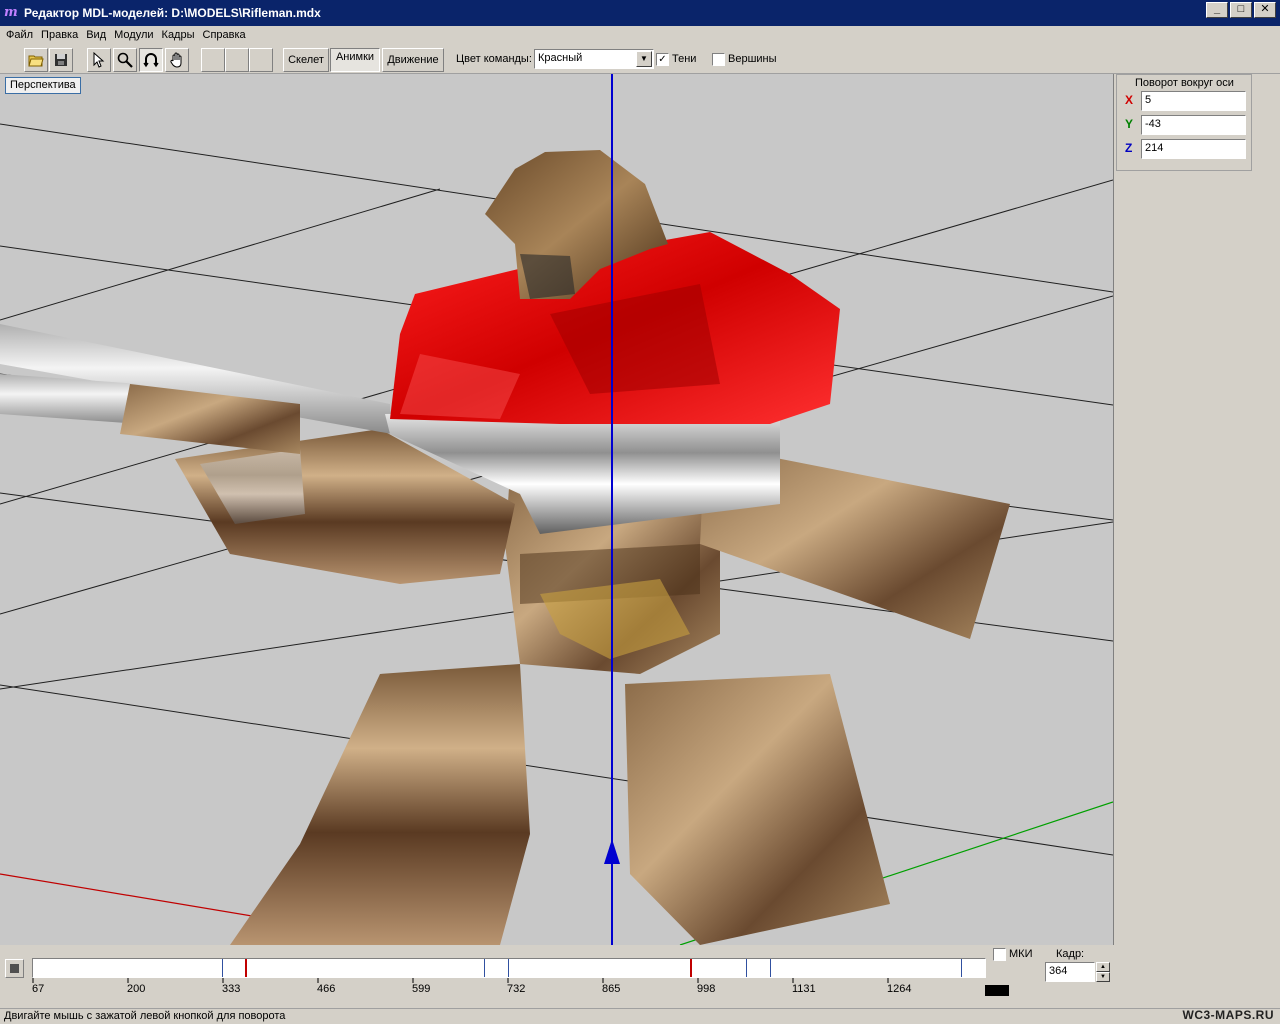  I want to click on rotate-icon, so click(151, 60).